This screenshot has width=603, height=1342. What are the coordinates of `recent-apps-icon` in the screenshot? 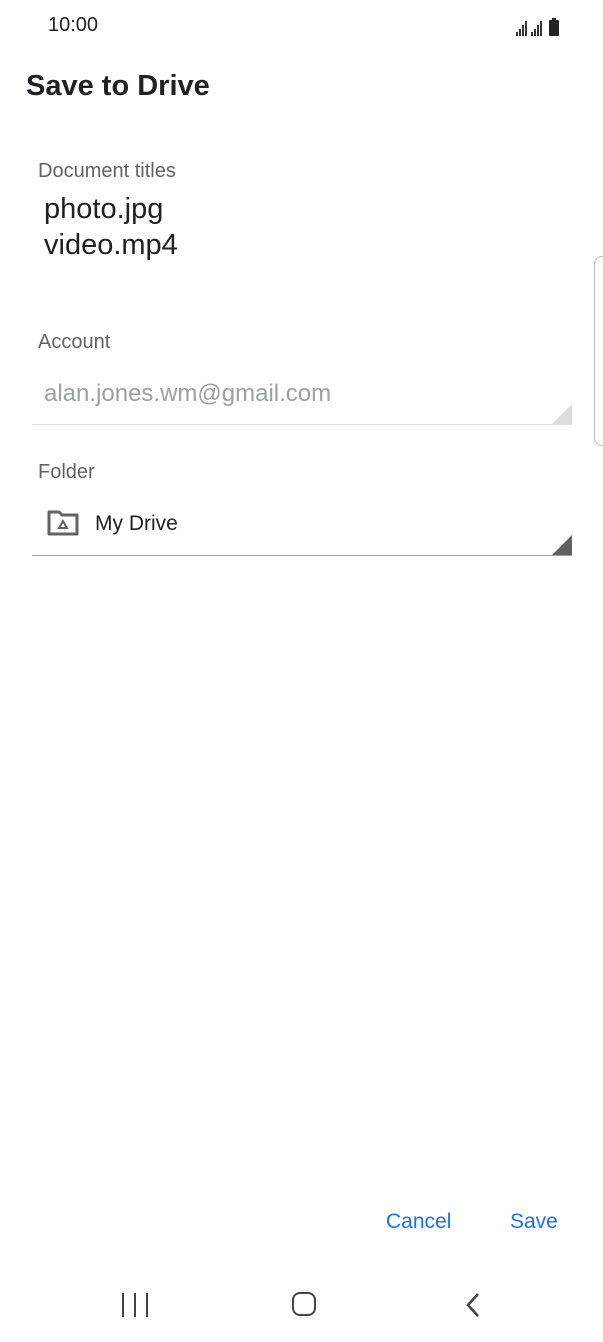 It's located at (135, 1305).